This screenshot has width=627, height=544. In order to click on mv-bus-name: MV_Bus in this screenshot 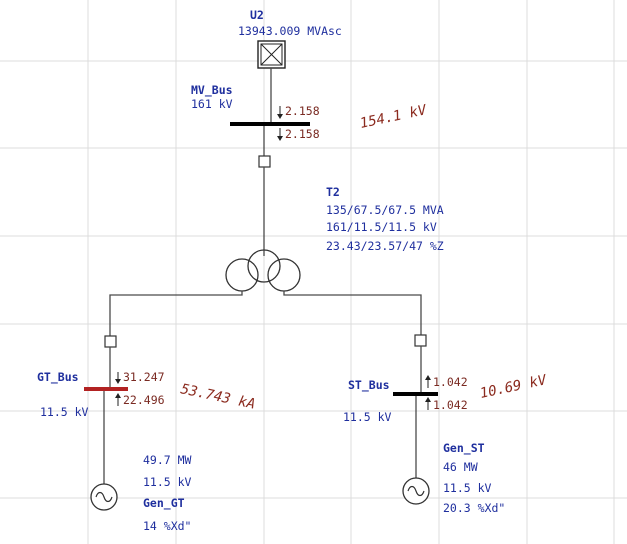, I will do `click(212, 90)`.